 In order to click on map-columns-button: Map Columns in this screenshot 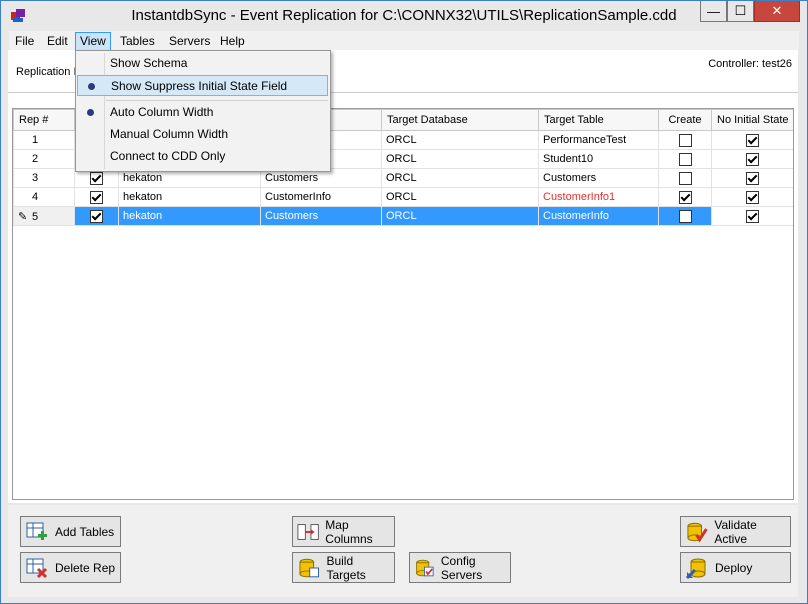, I will do `click(343, 531)`.